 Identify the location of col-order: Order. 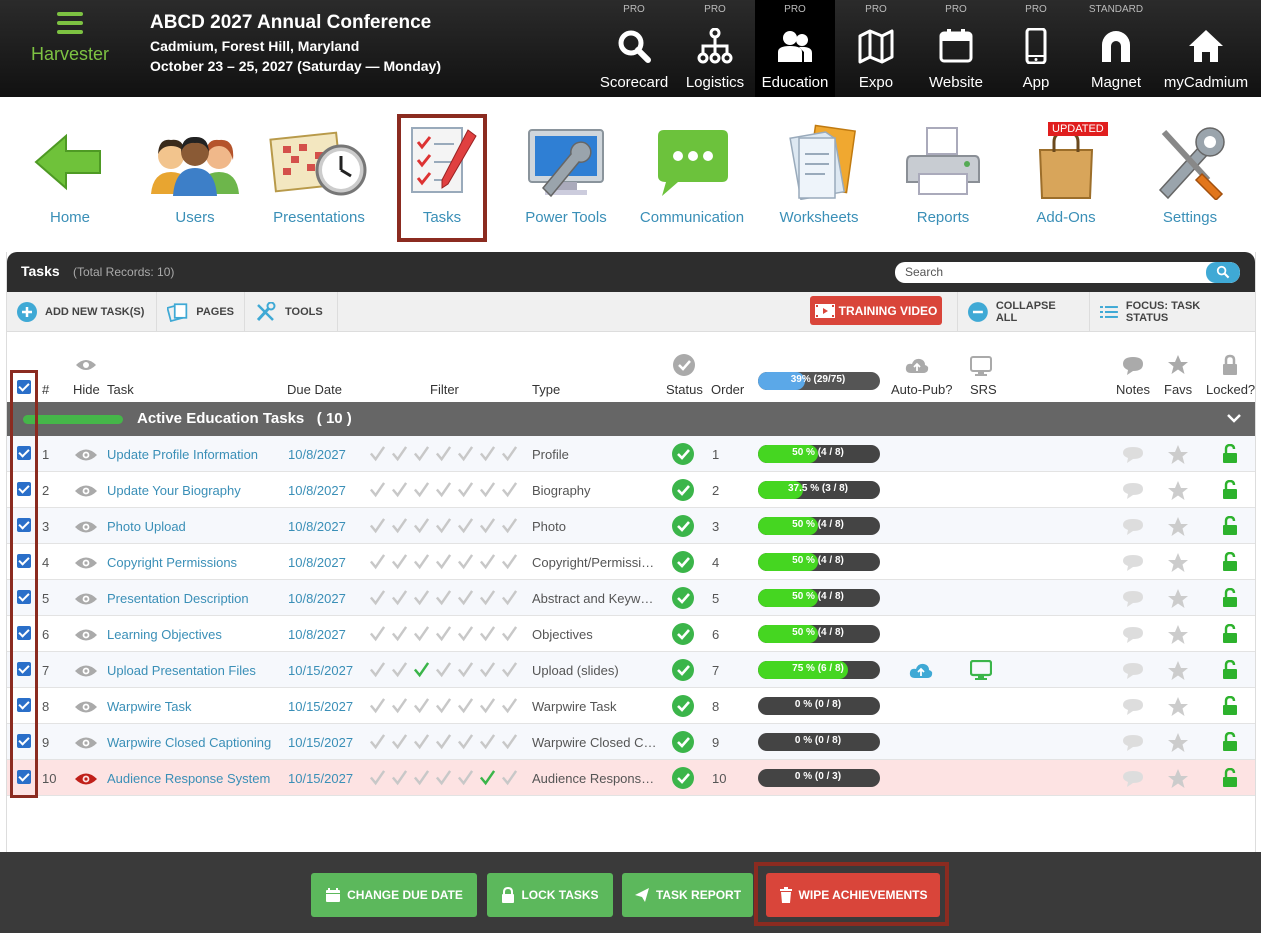
(727, 389).